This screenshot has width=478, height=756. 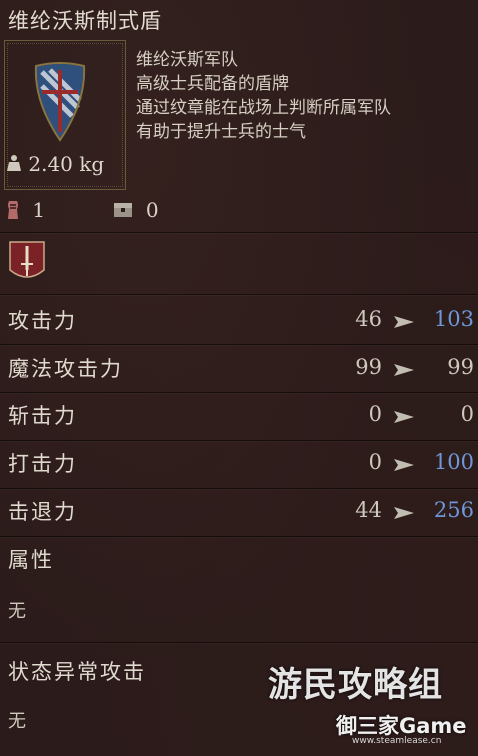 I want to click on stat-current-value: 46, so click(x=368, y=319).